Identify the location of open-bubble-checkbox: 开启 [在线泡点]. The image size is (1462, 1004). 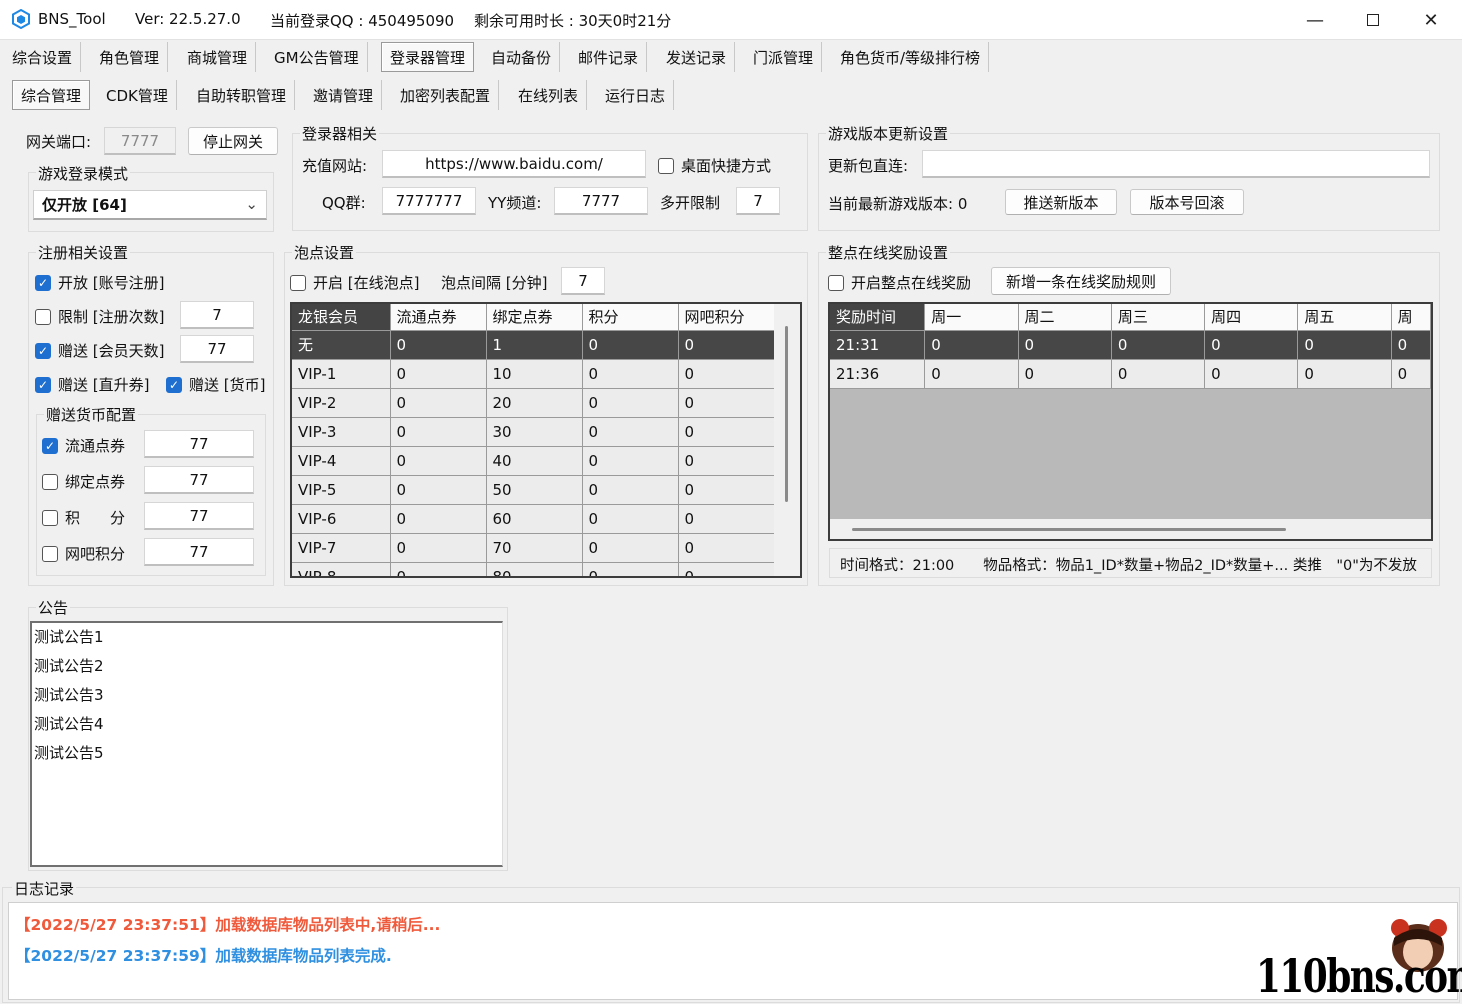
(354, 282).